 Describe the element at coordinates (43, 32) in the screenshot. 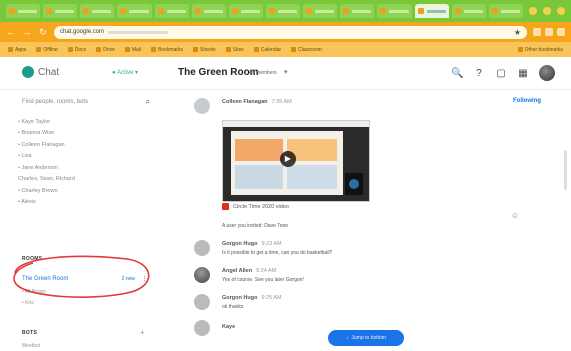

I see `reload-icon: ↻` at that location.